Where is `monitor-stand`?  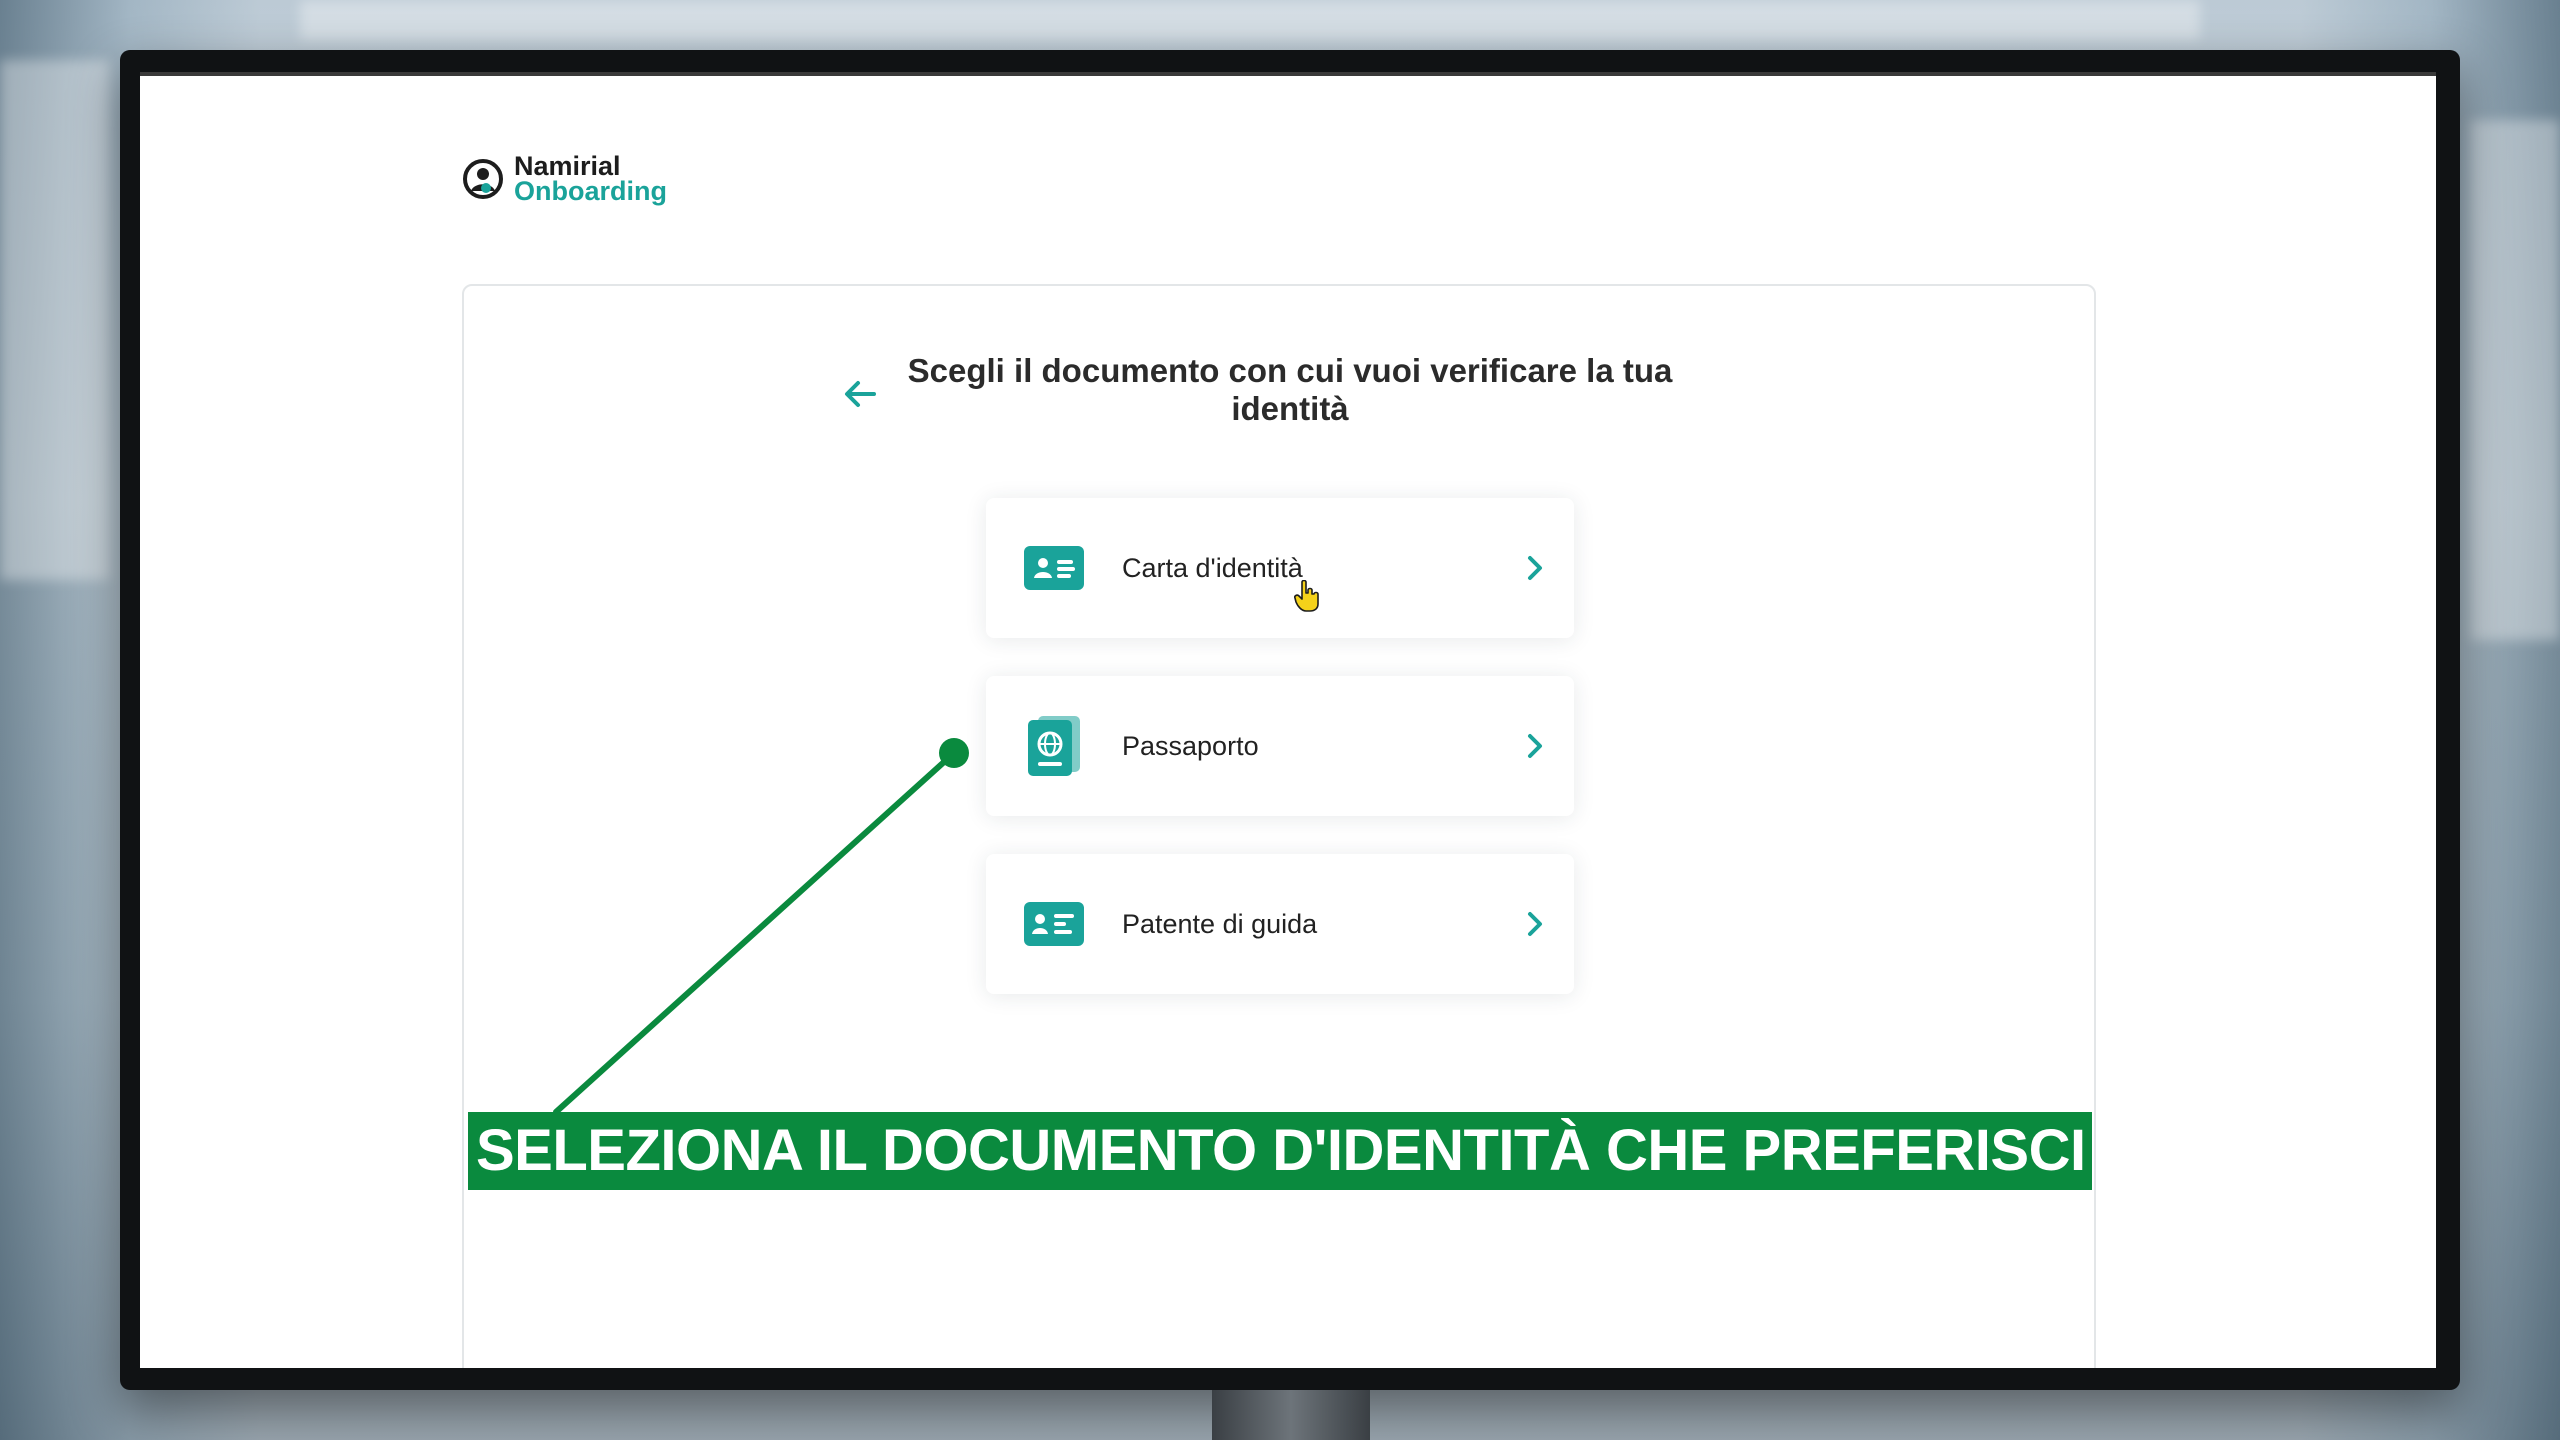 monitor-stand is located at coordinates (1291, 1415).